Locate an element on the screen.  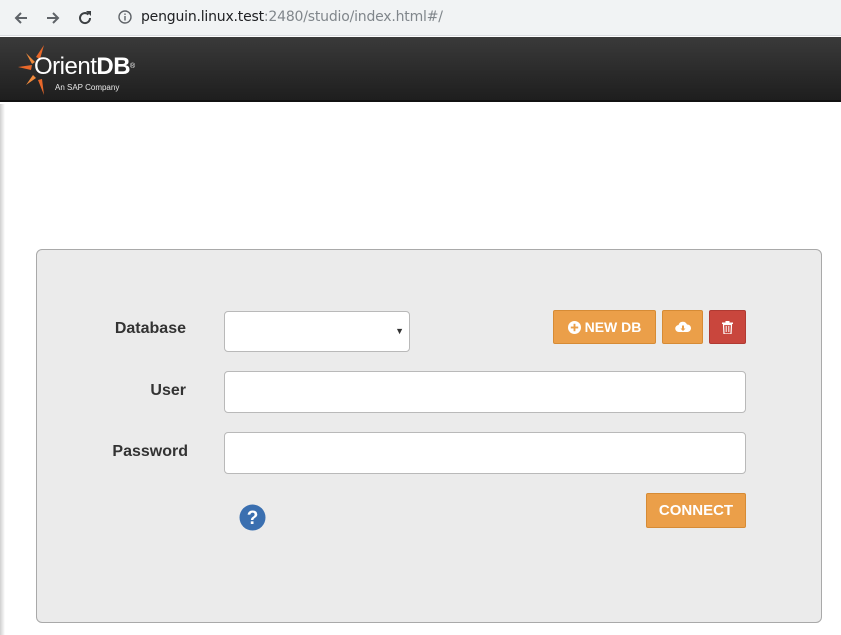
reload-button is located at coordinates (85, 18).